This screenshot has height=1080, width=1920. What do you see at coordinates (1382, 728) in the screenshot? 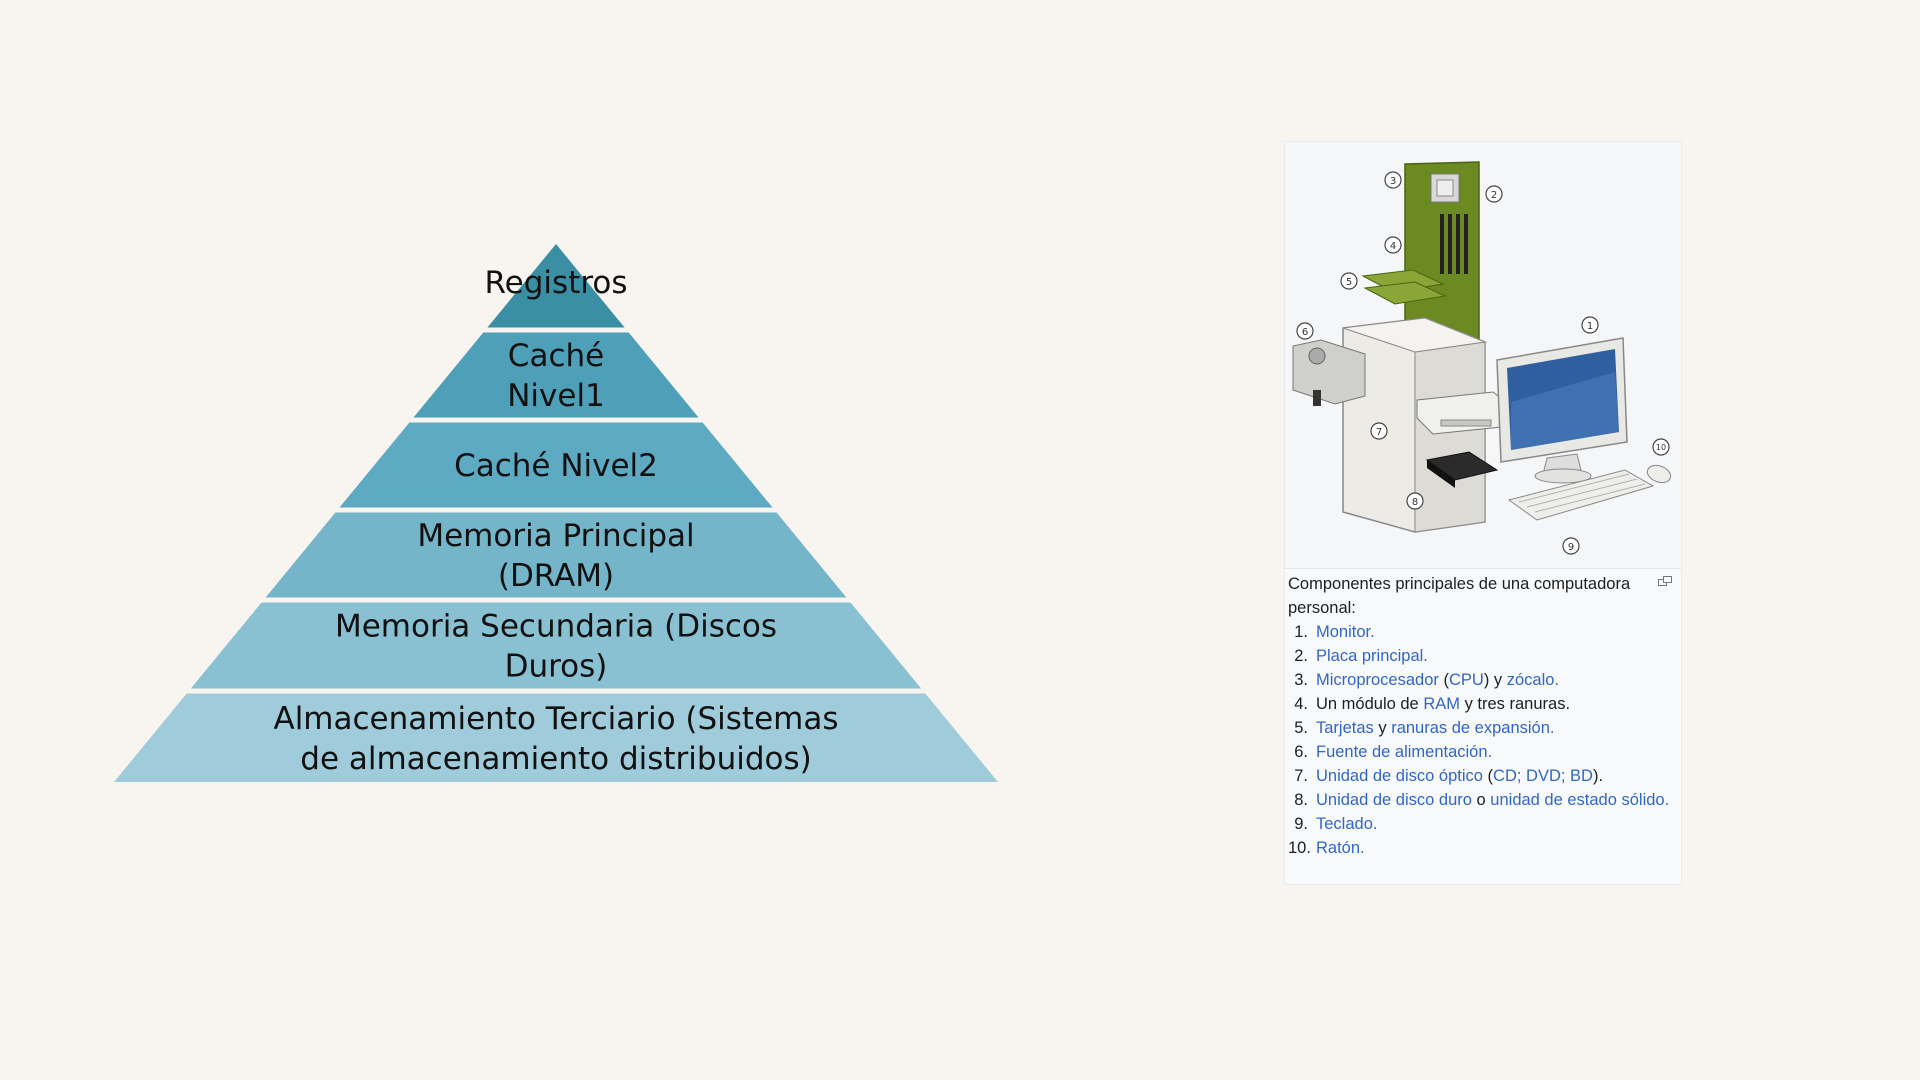
I see `caption-text: y` at bounding box center [1382, 728].